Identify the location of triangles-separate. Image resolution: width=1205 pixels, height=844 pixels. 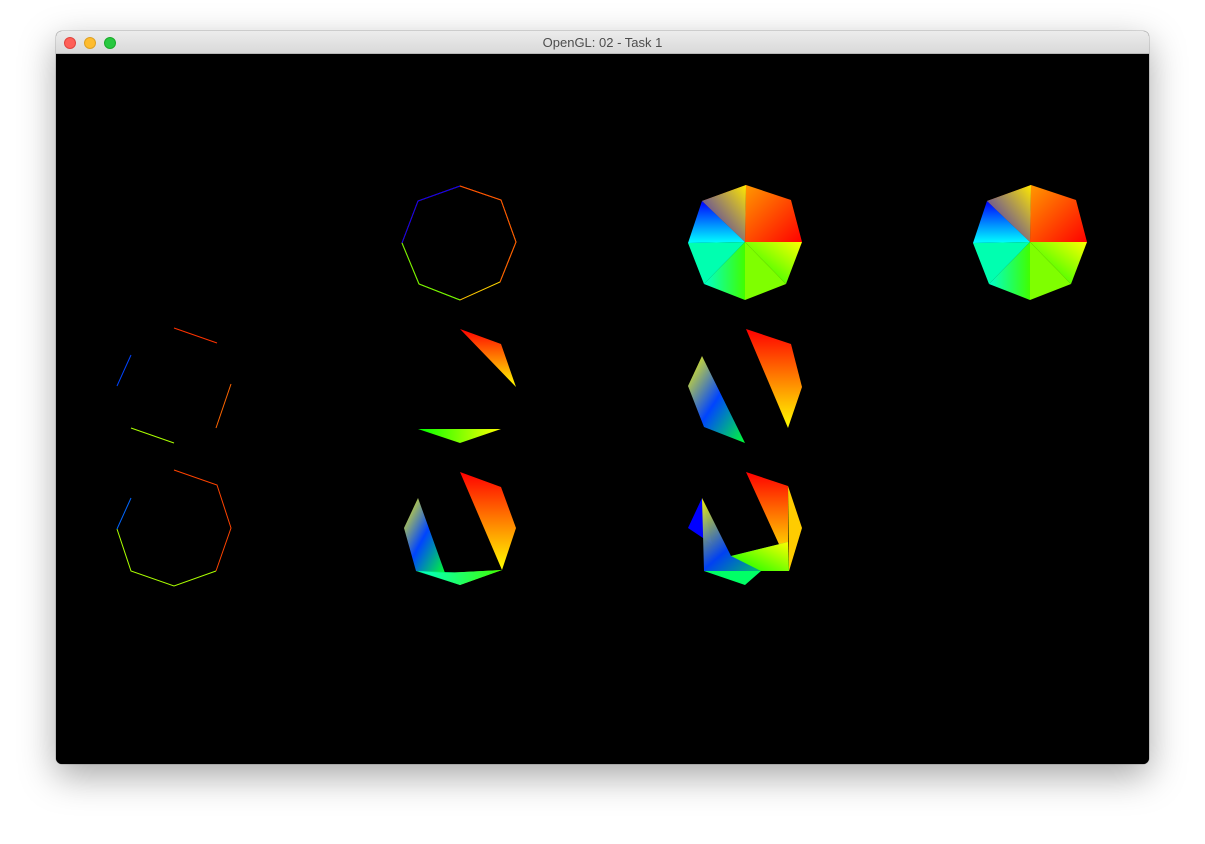
(467, 386).